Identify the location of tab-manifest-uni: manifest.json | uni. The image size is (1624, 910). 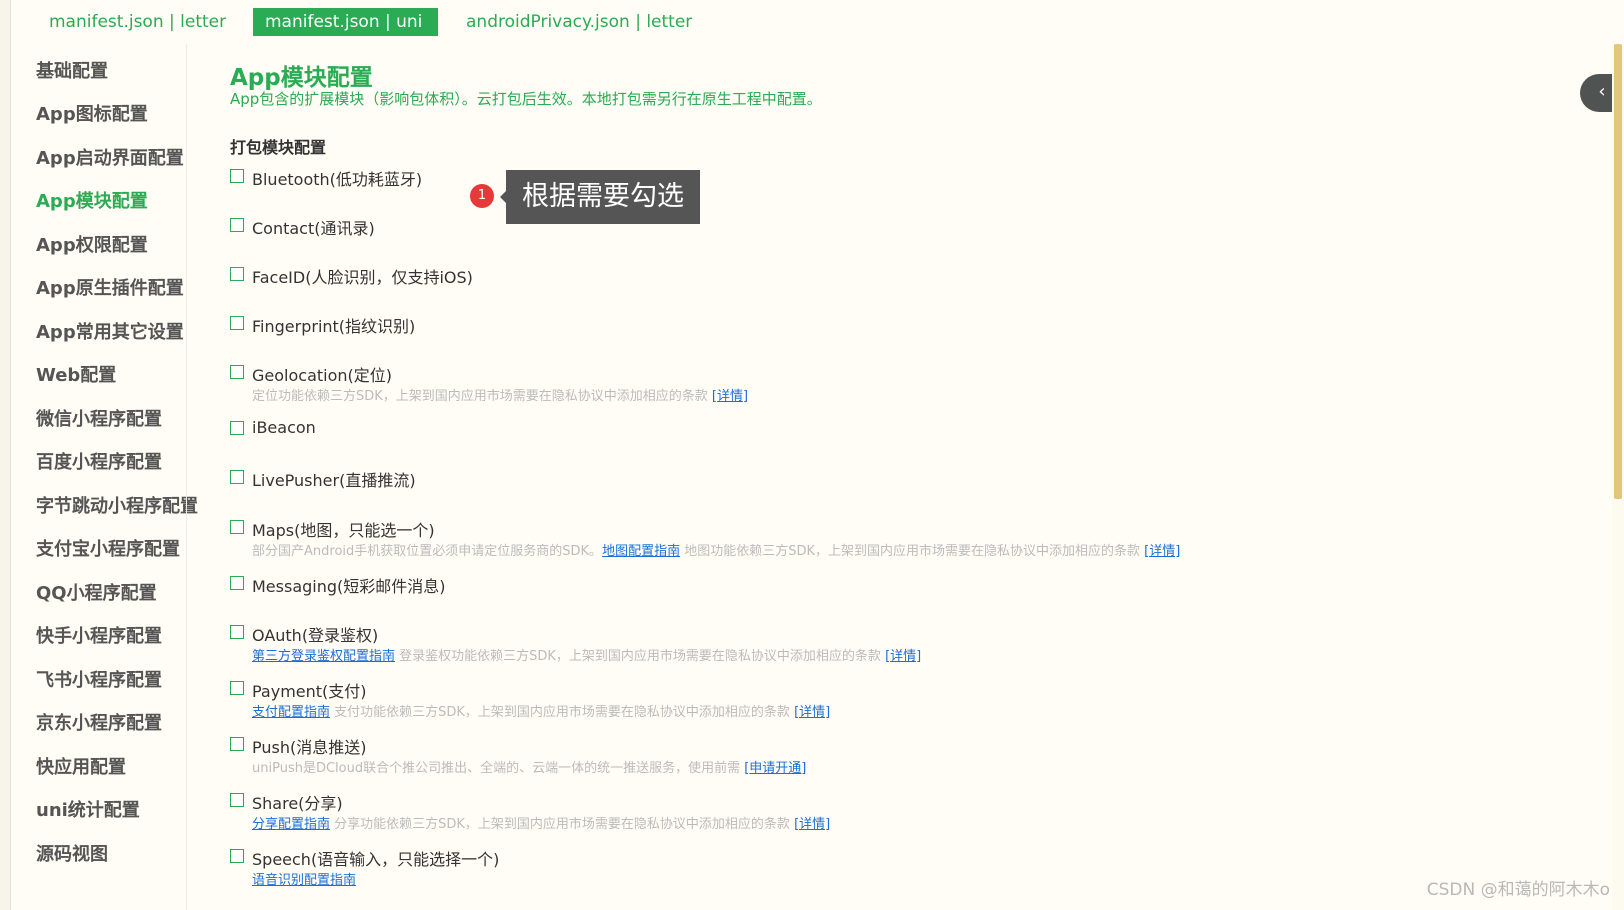
(345, 22).